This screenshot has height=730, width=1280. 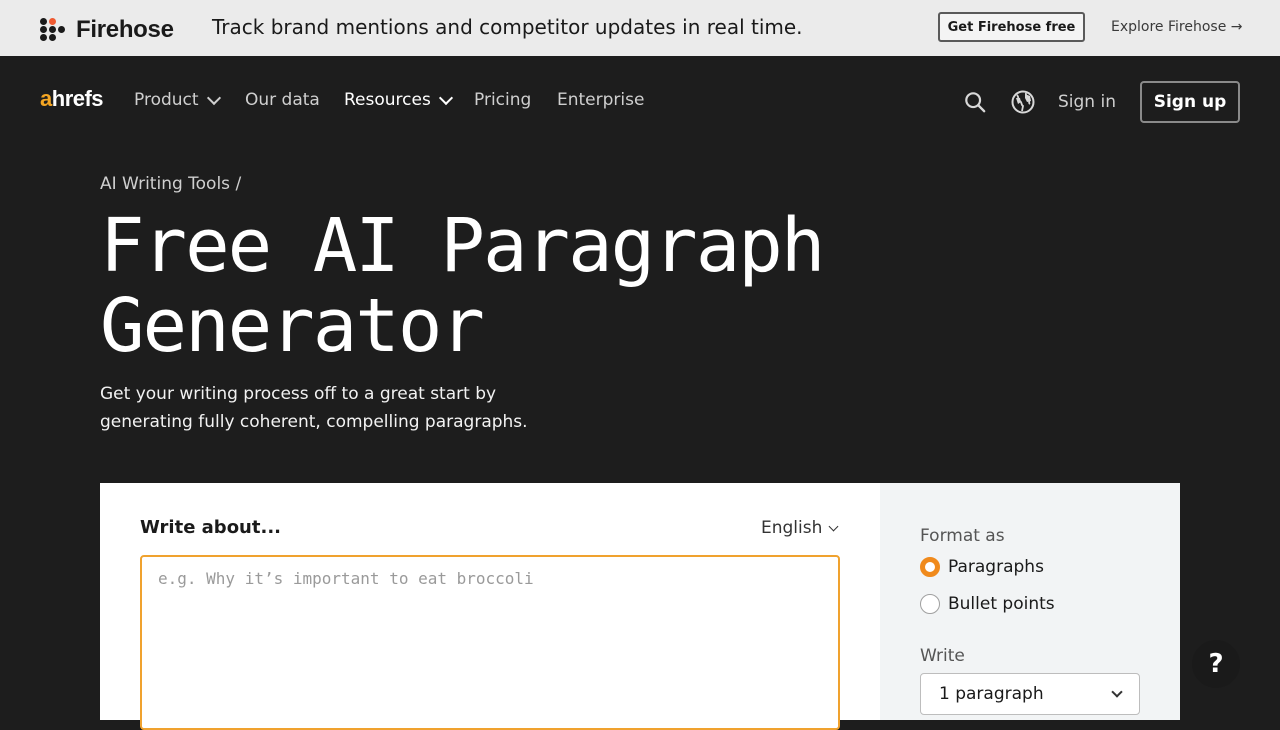 What do you see at coordinates (800, 528) in the screenshot?
I see `language-select: English` at bounding box center [800, 528].